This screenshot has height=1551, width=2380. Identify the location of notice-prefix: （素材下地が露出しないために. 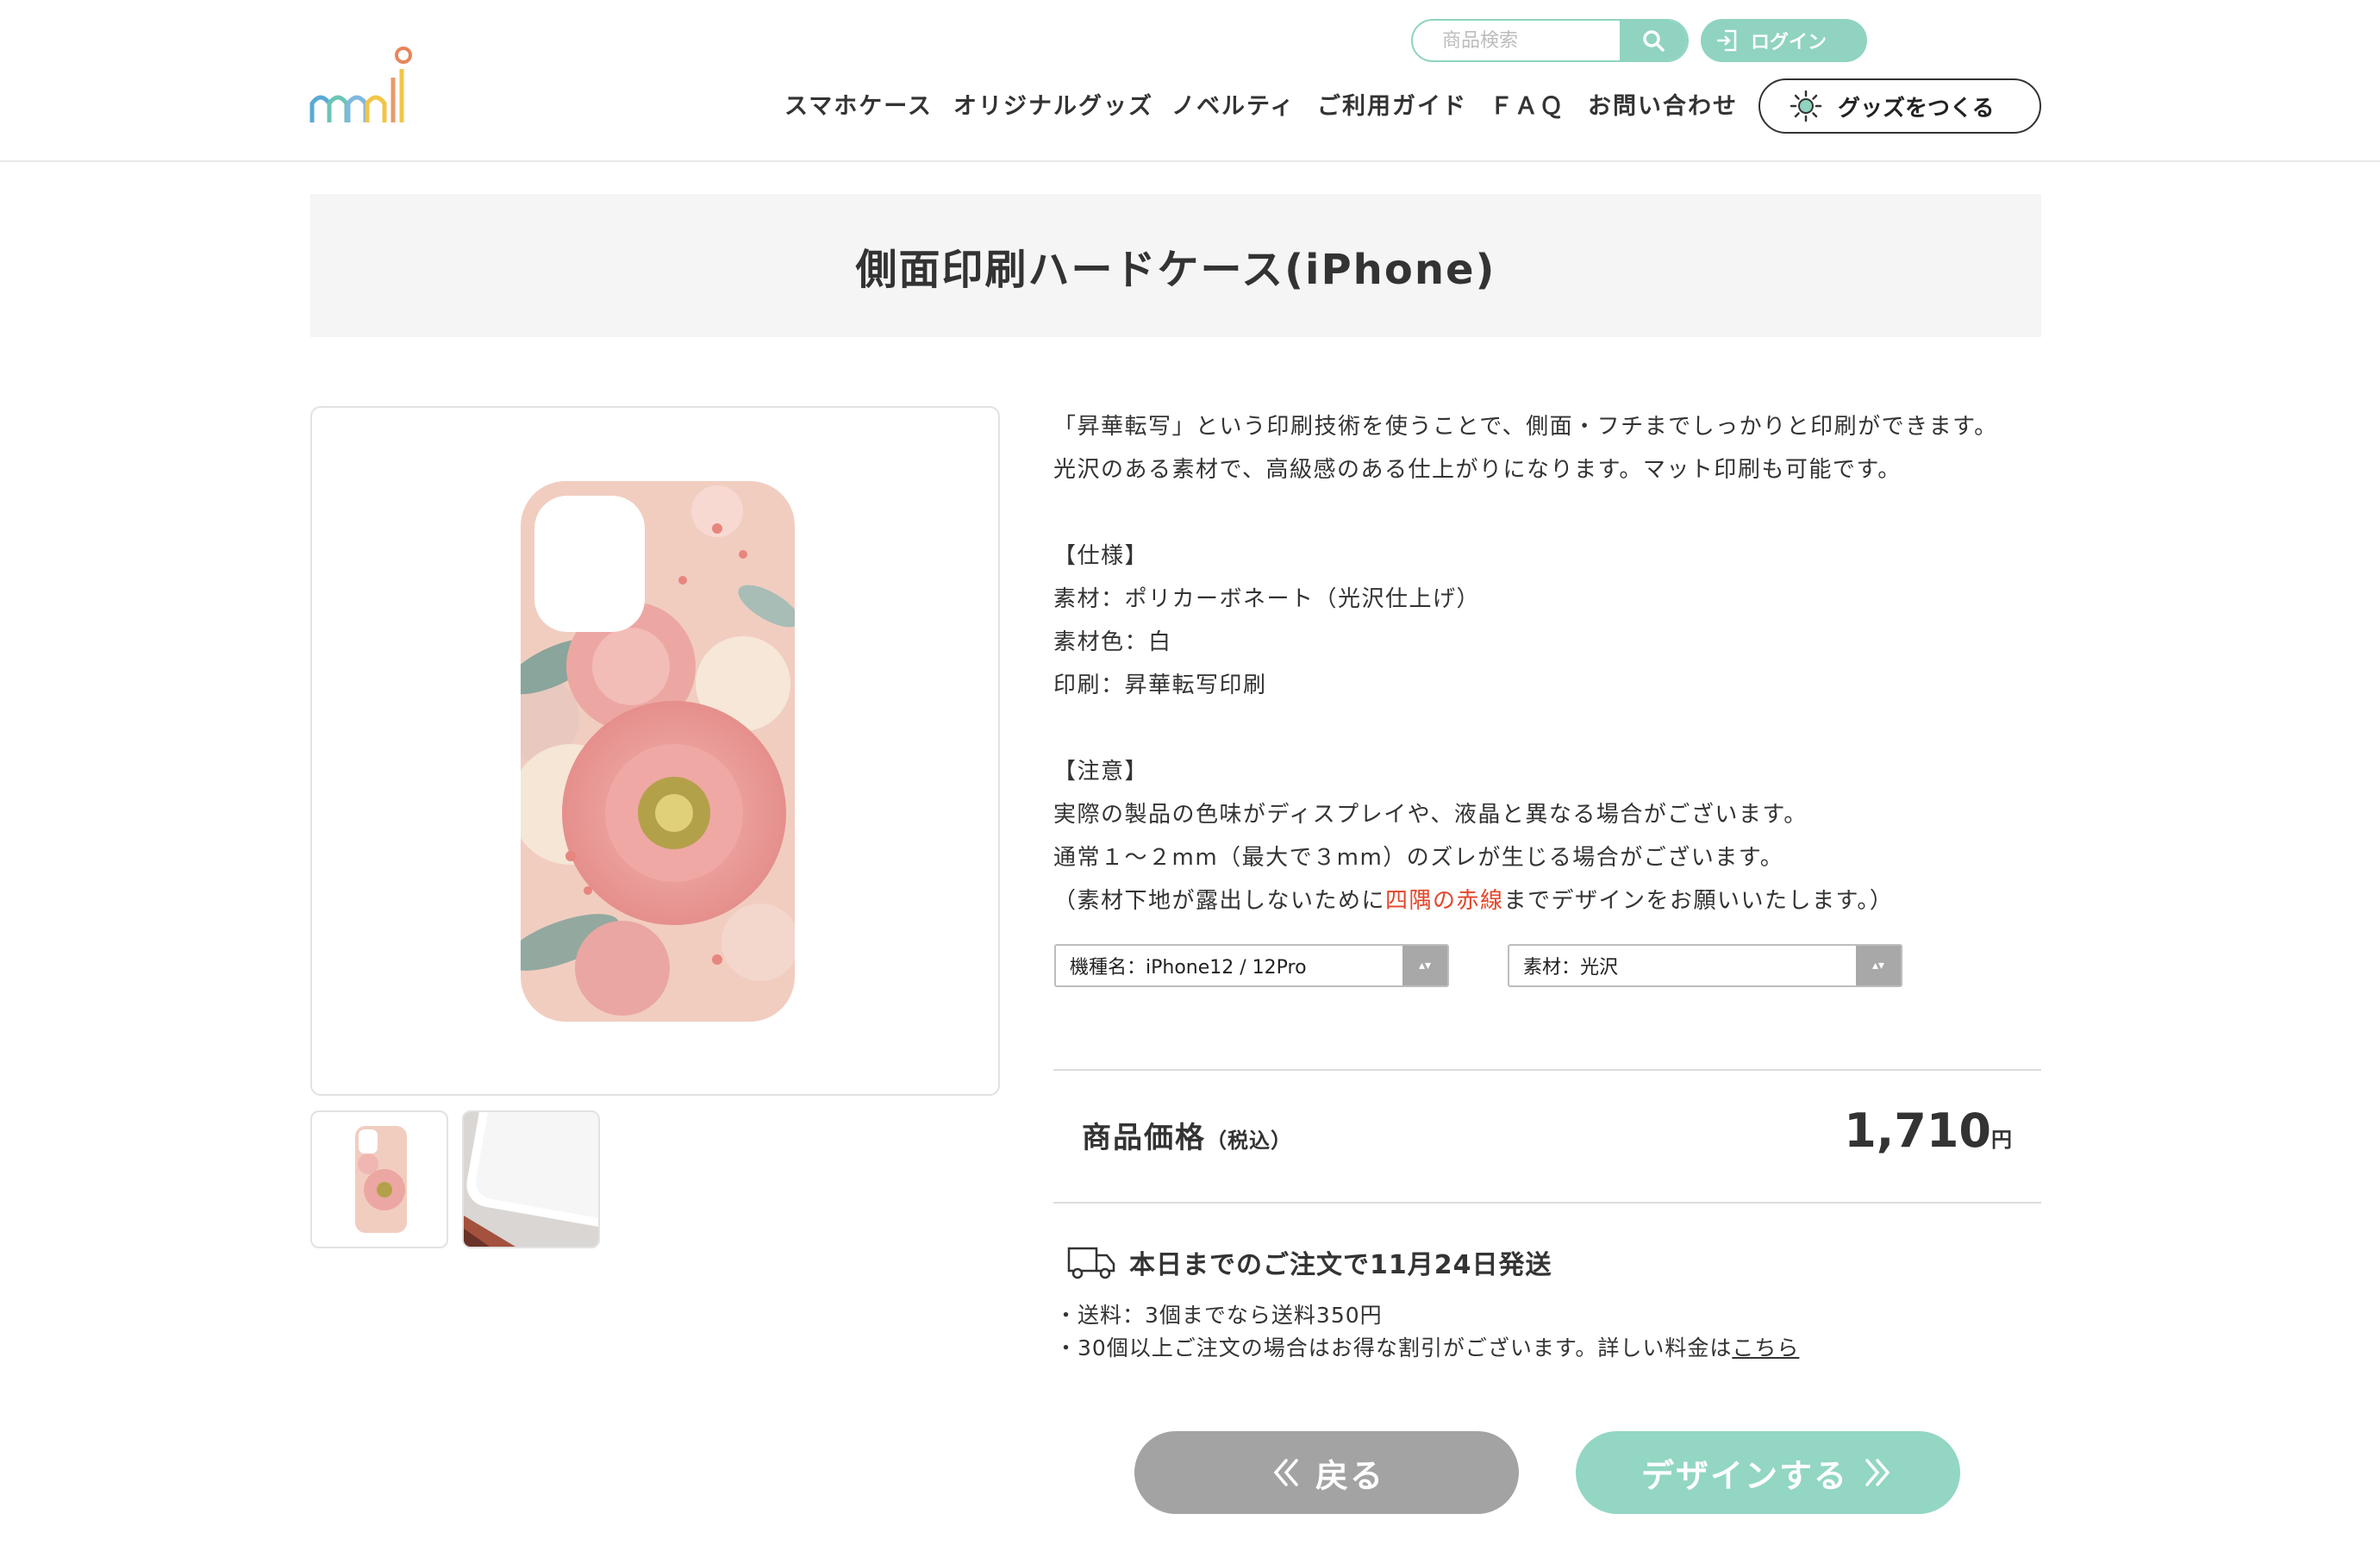
(1219, 901).